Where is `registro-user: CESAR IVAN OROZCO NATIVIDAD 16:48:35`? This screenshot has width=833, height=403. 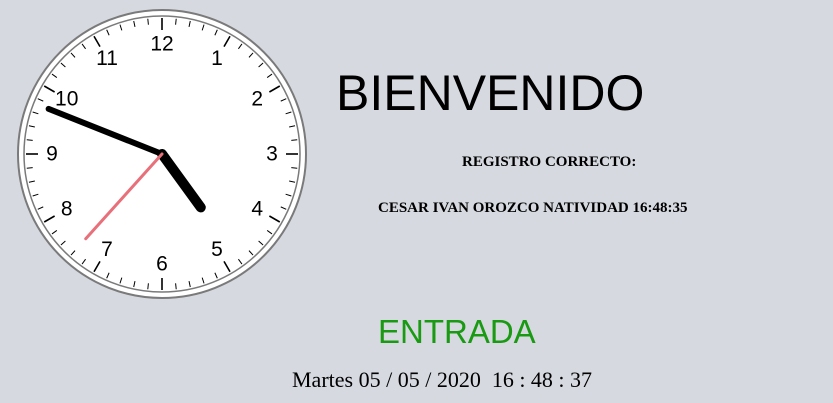
registro-user: CESAR IVAN OROZCO NATIVIDAD 16:48:35 is located at coordinates (533, 208).